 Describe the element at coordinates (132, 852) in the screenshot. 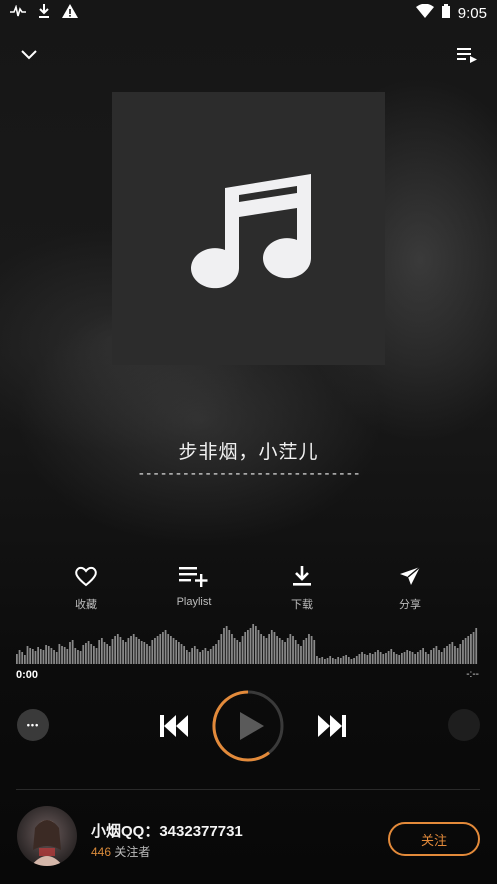

I see `followers-label: 关注者` at that location.